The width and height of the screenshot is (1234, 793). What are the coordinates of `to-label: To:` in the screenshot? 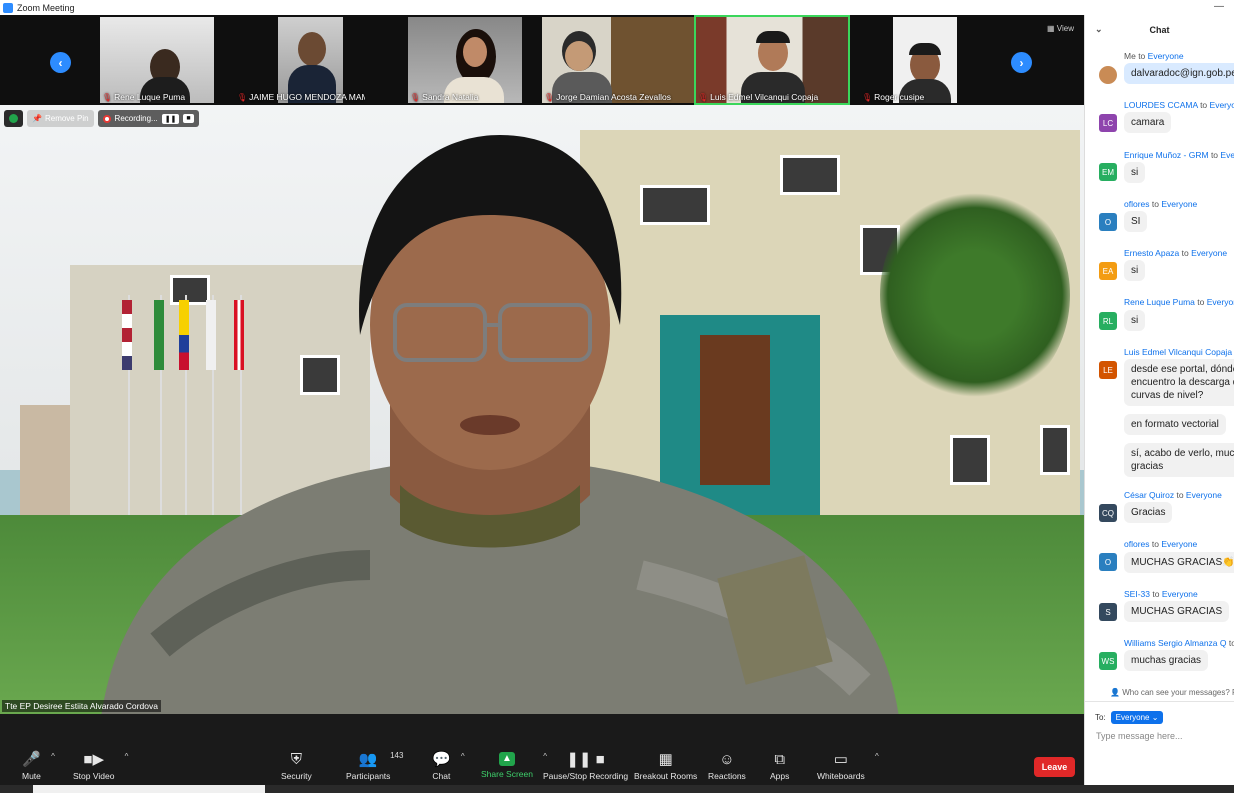 It's located at (1100, 717).